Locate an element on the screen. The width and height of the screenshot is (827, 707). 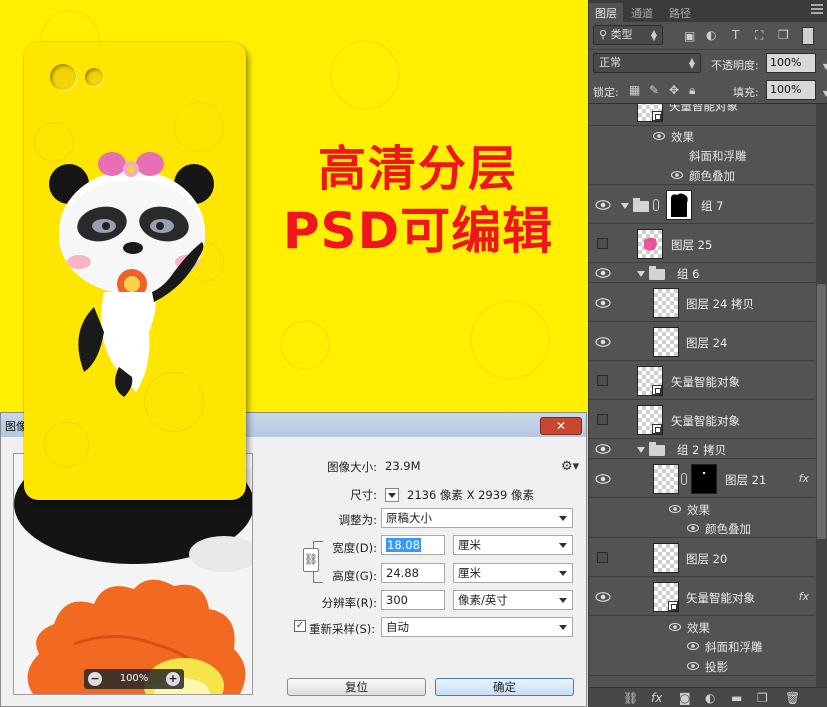
zoom-in-button: + is located at coordinates (173, 679).